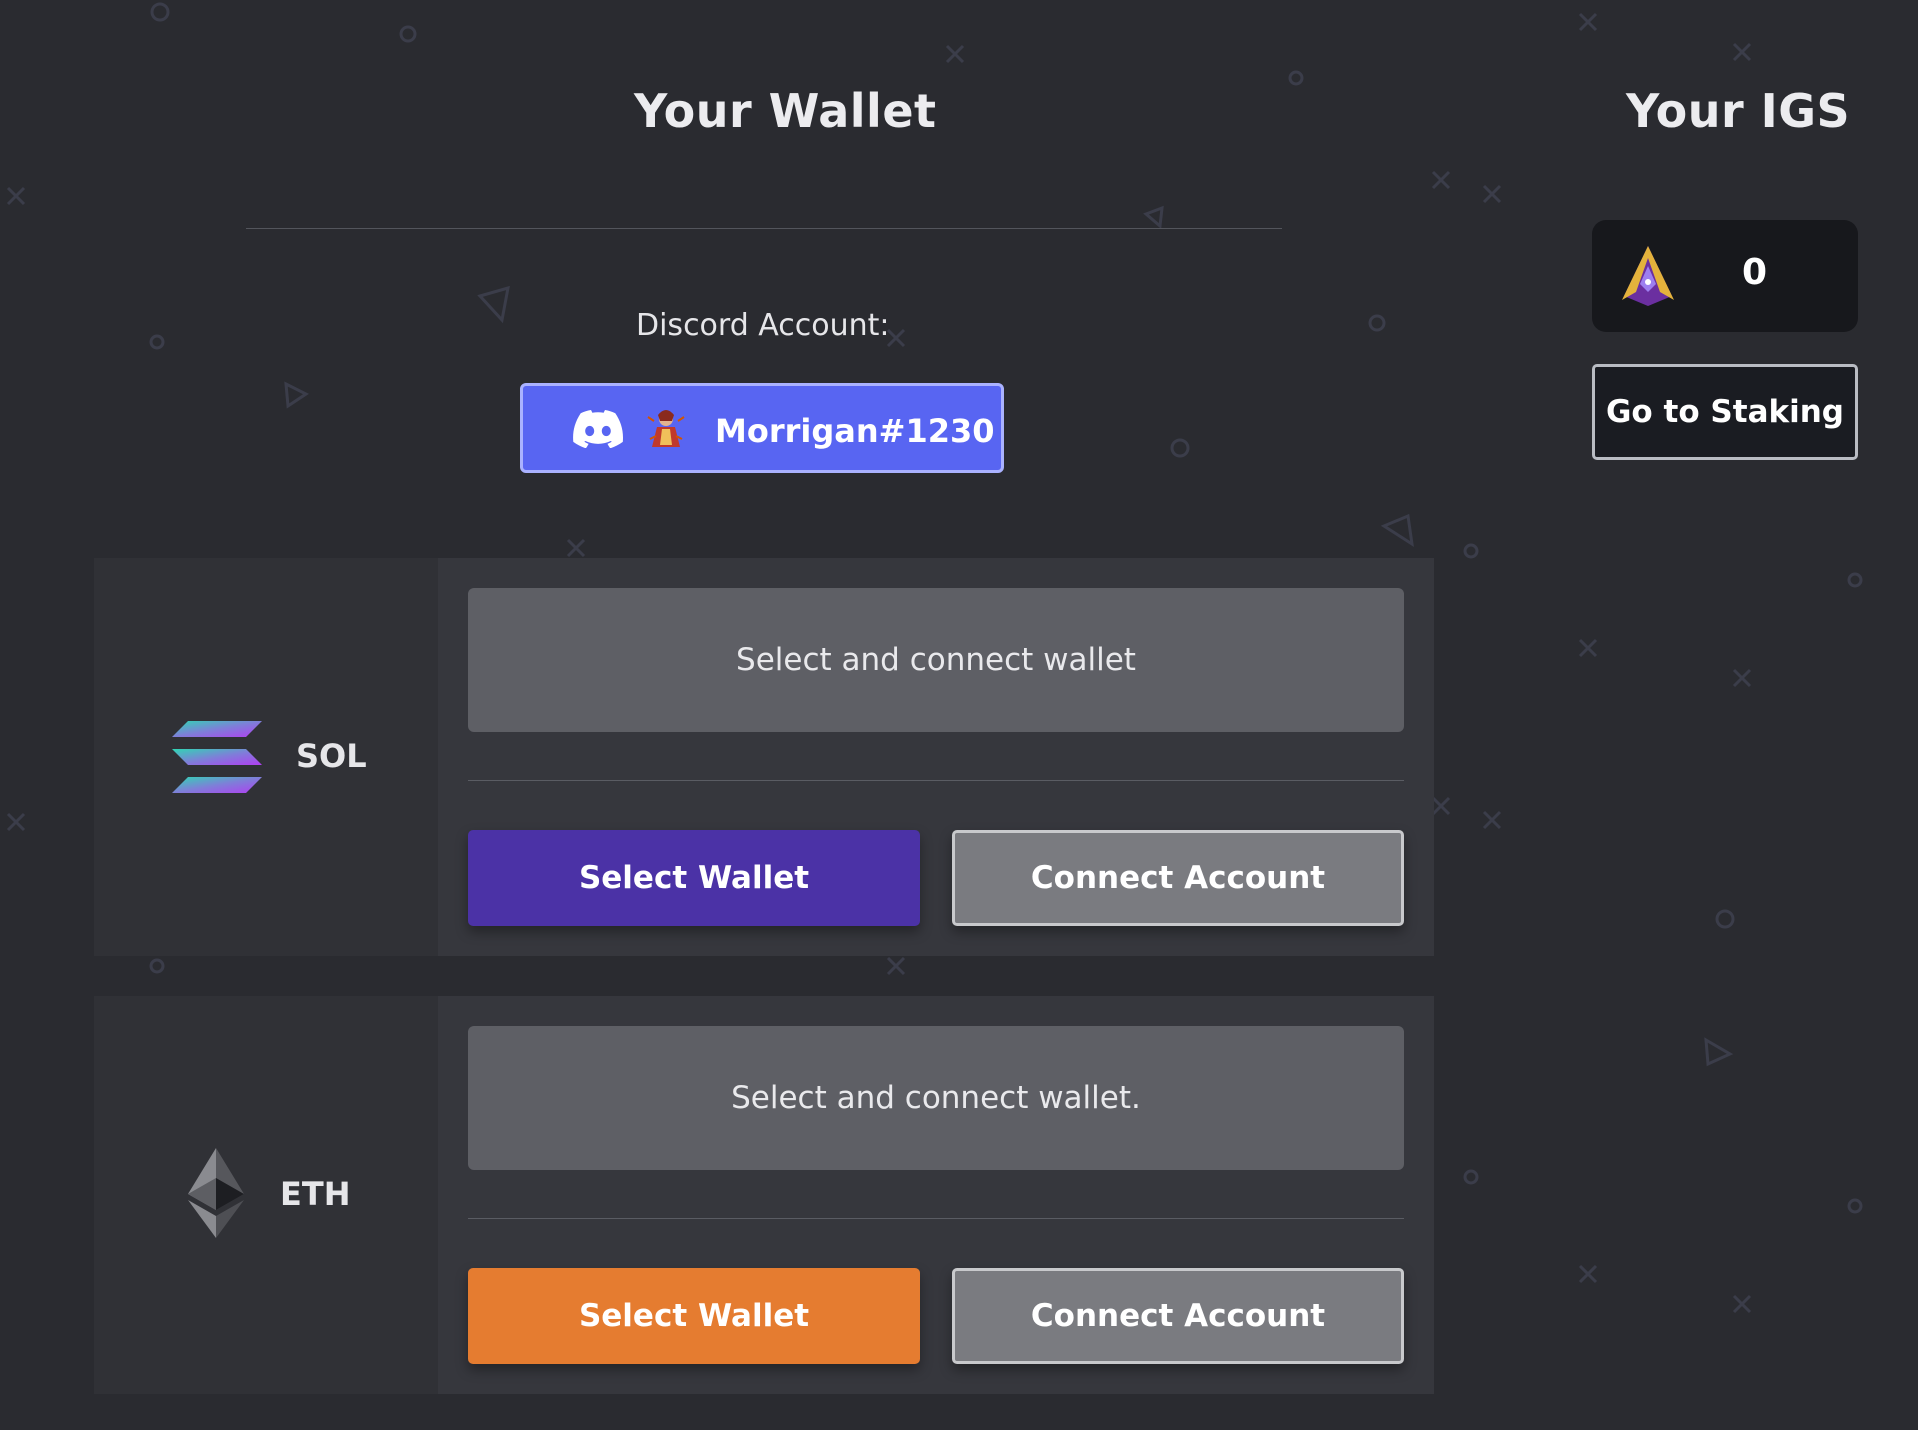  What do you see at coordinates (694, 1316) in the screenshot?
I see `eth-select-wallet-button: Select Wallet` at bounding box center [694, 1316].